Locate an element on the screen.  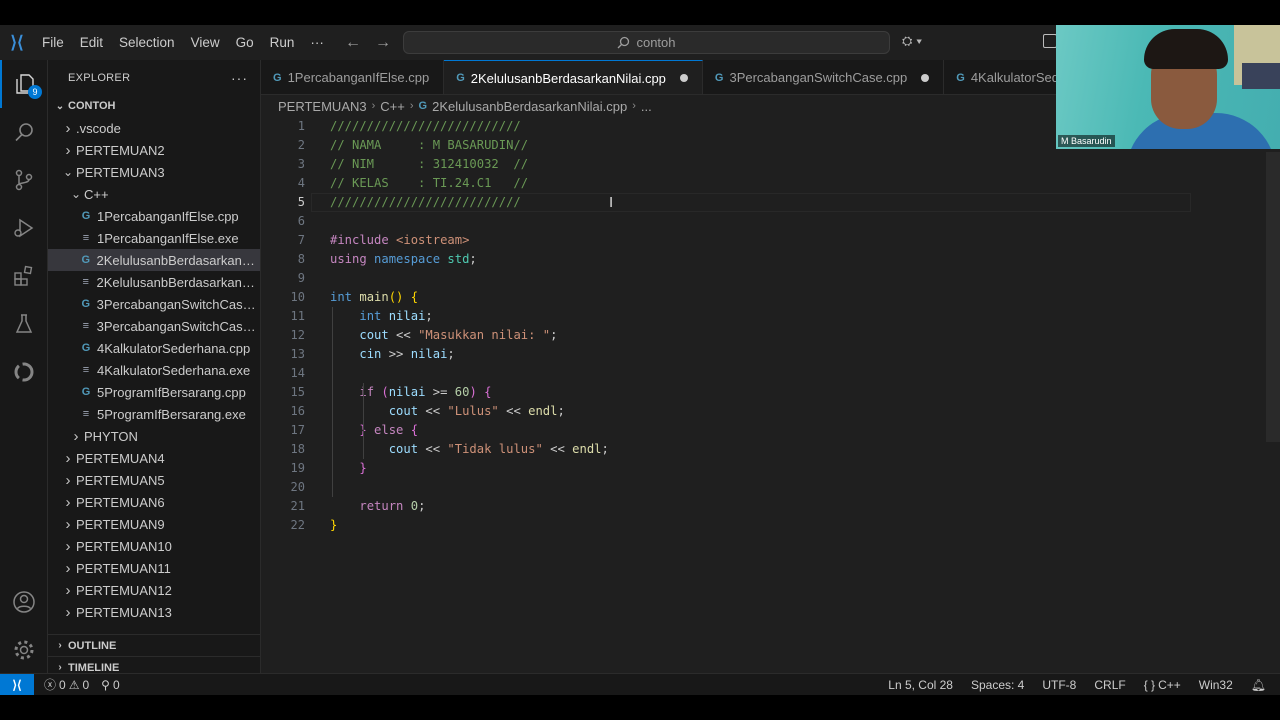
line-number: 20 is located at coordinates (297, 487).